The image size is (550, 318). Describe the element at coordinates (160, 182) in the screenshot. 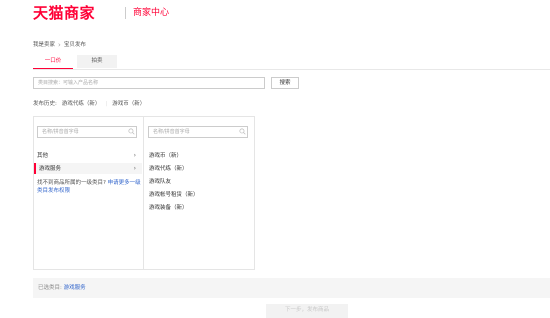

I see `subcategory-item: 游戏队友` at that location.